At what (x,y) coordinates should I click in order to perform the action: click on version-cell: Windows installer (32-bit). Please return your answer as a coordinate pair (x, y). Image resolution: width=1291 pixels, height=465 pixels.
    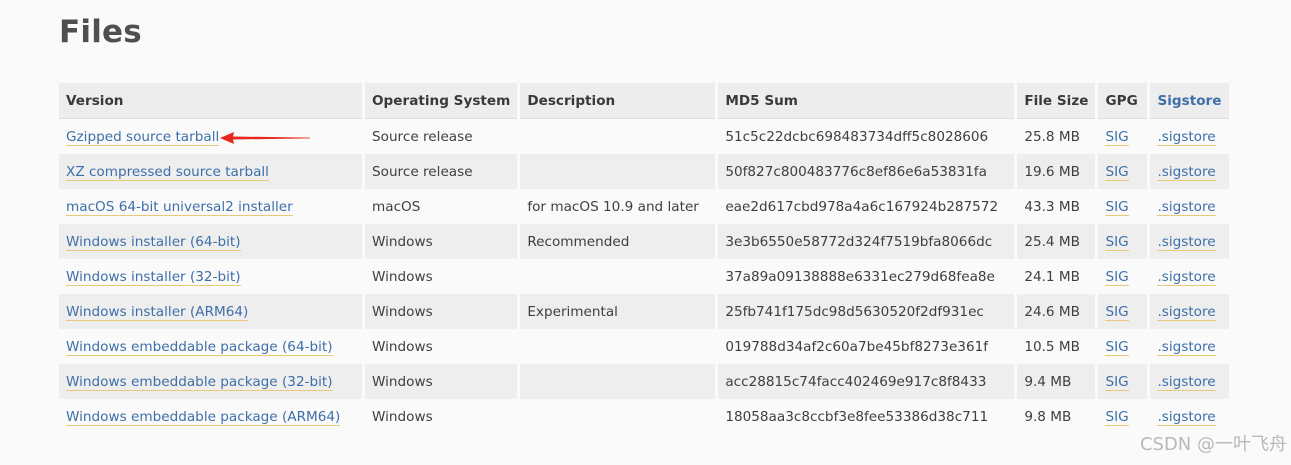
    Looking at the image, I should click on (210, 276).